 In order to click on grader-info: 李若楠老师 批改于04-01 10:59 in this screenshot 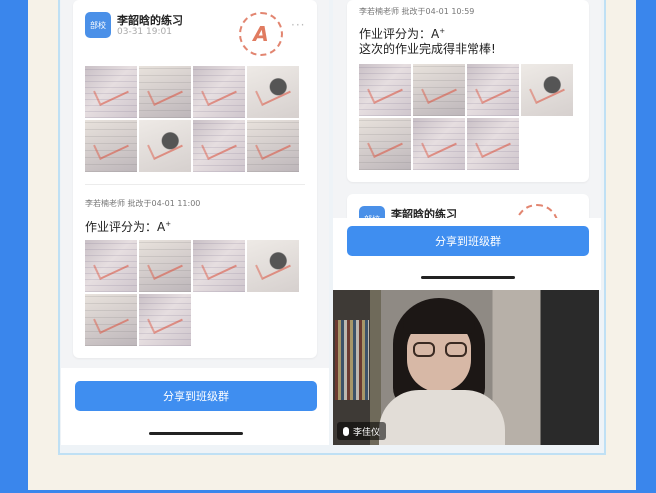, I will do `click(417, 11)`.